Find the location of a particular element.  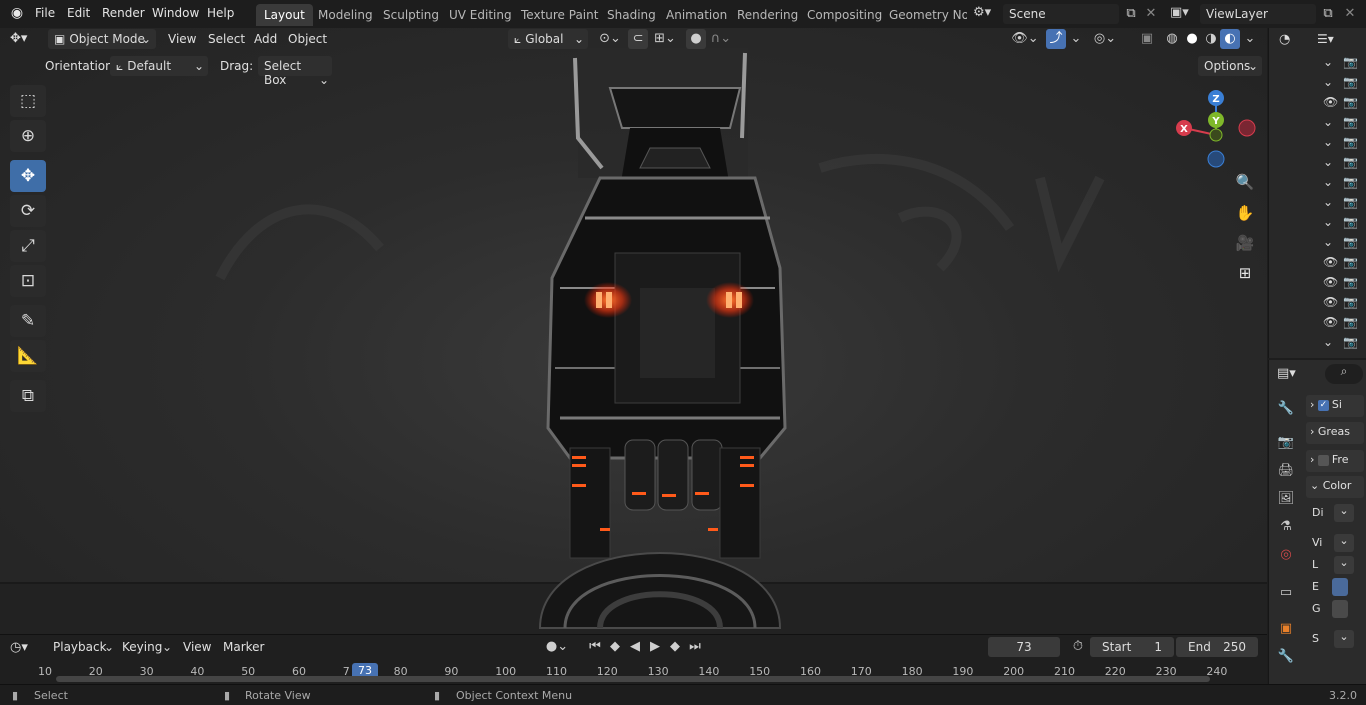

snap-icon: ⊂ is located at coordinates (638, 39).